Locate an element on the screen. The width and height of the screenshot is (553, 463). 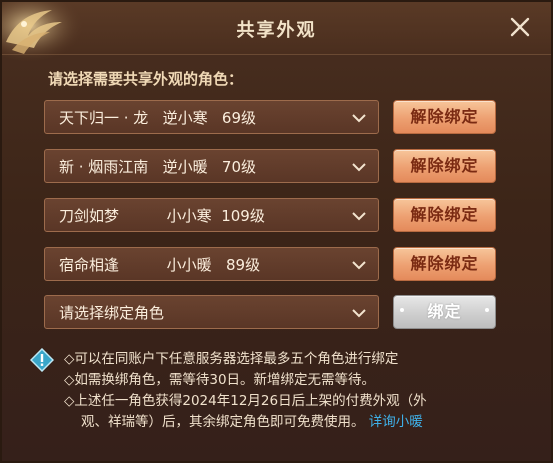
bind-button: 绑定 is located at coordinates (444, 312).